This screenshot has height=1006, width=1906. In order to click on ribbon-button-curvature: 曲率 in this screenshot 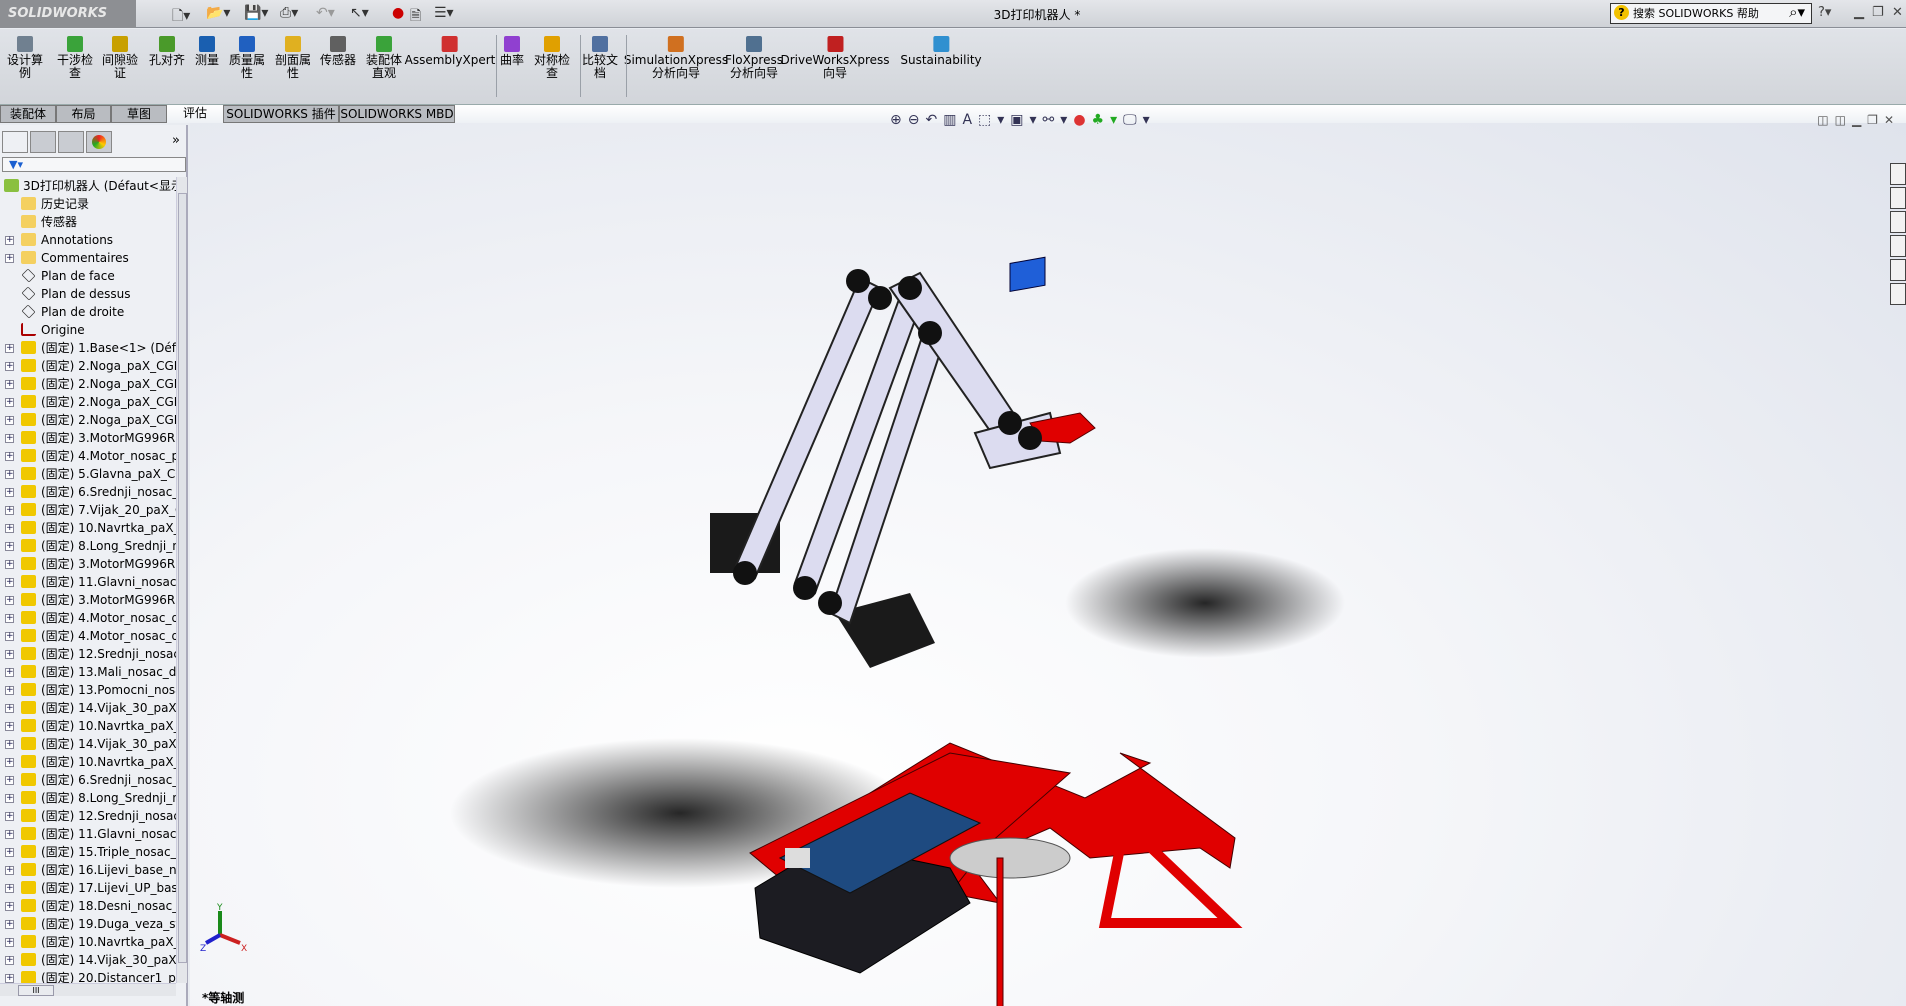, I will do `click(512, 51)`.